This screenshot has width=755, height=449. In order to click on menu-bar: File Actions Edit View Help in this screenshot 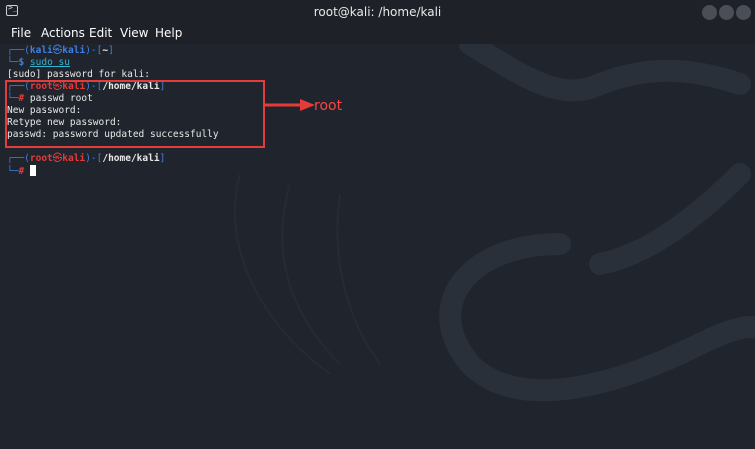, I will do `click(377, 34)`.